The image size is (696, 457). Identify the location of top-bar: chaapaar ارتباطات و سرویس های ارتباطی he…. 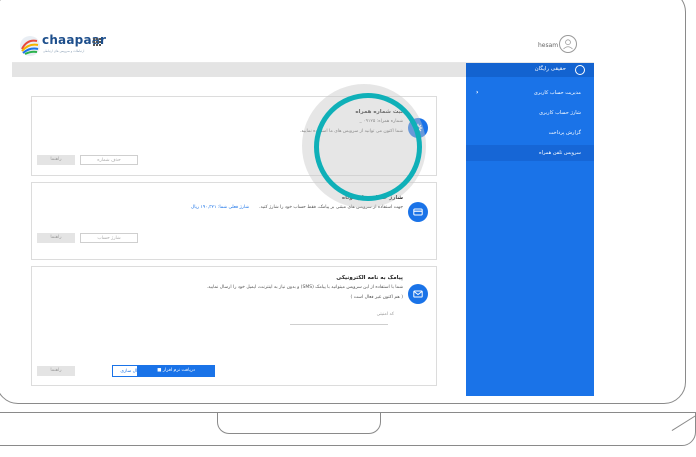
(303, 46).